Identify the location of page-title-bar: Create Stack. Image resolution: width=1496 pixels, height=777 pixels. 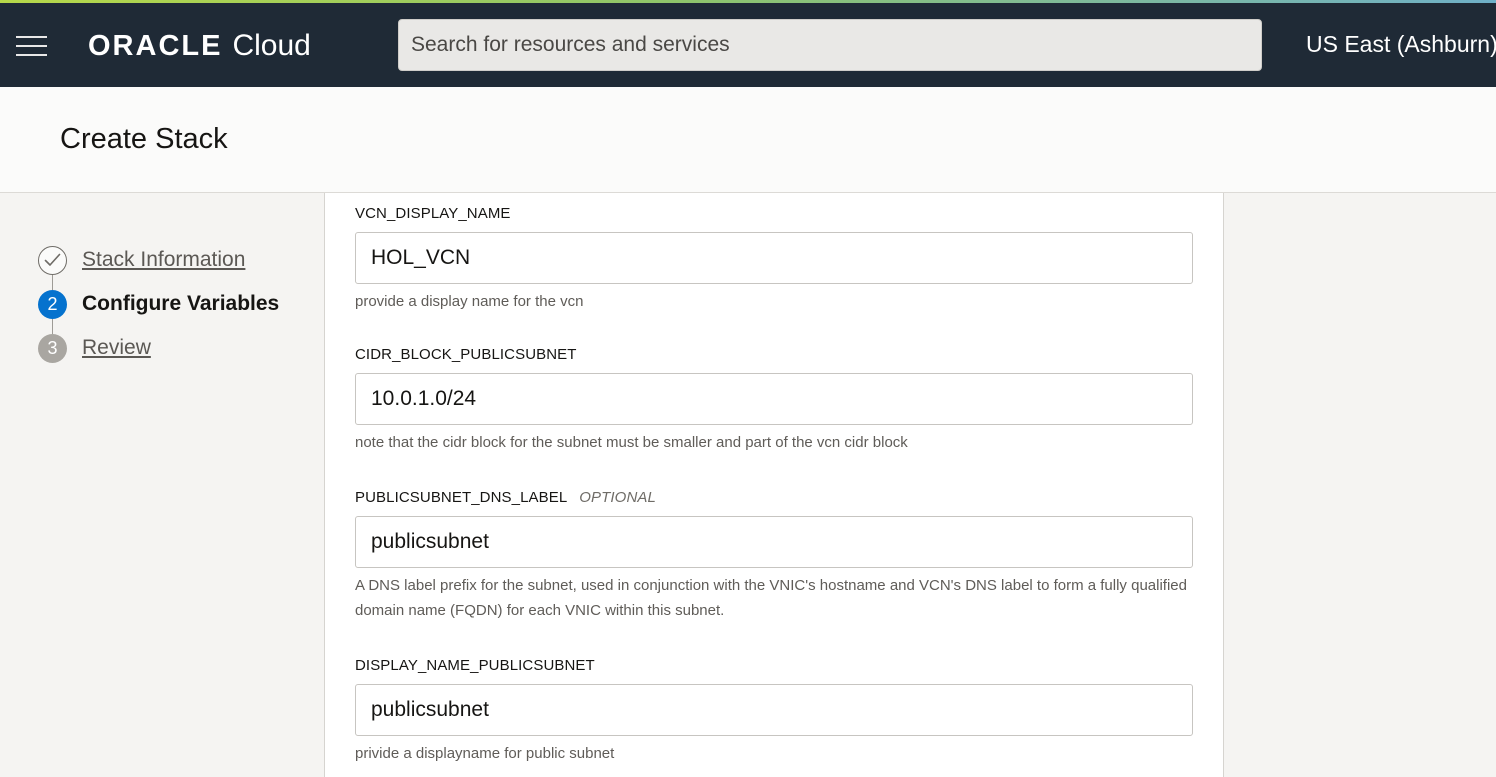
(748, 140).